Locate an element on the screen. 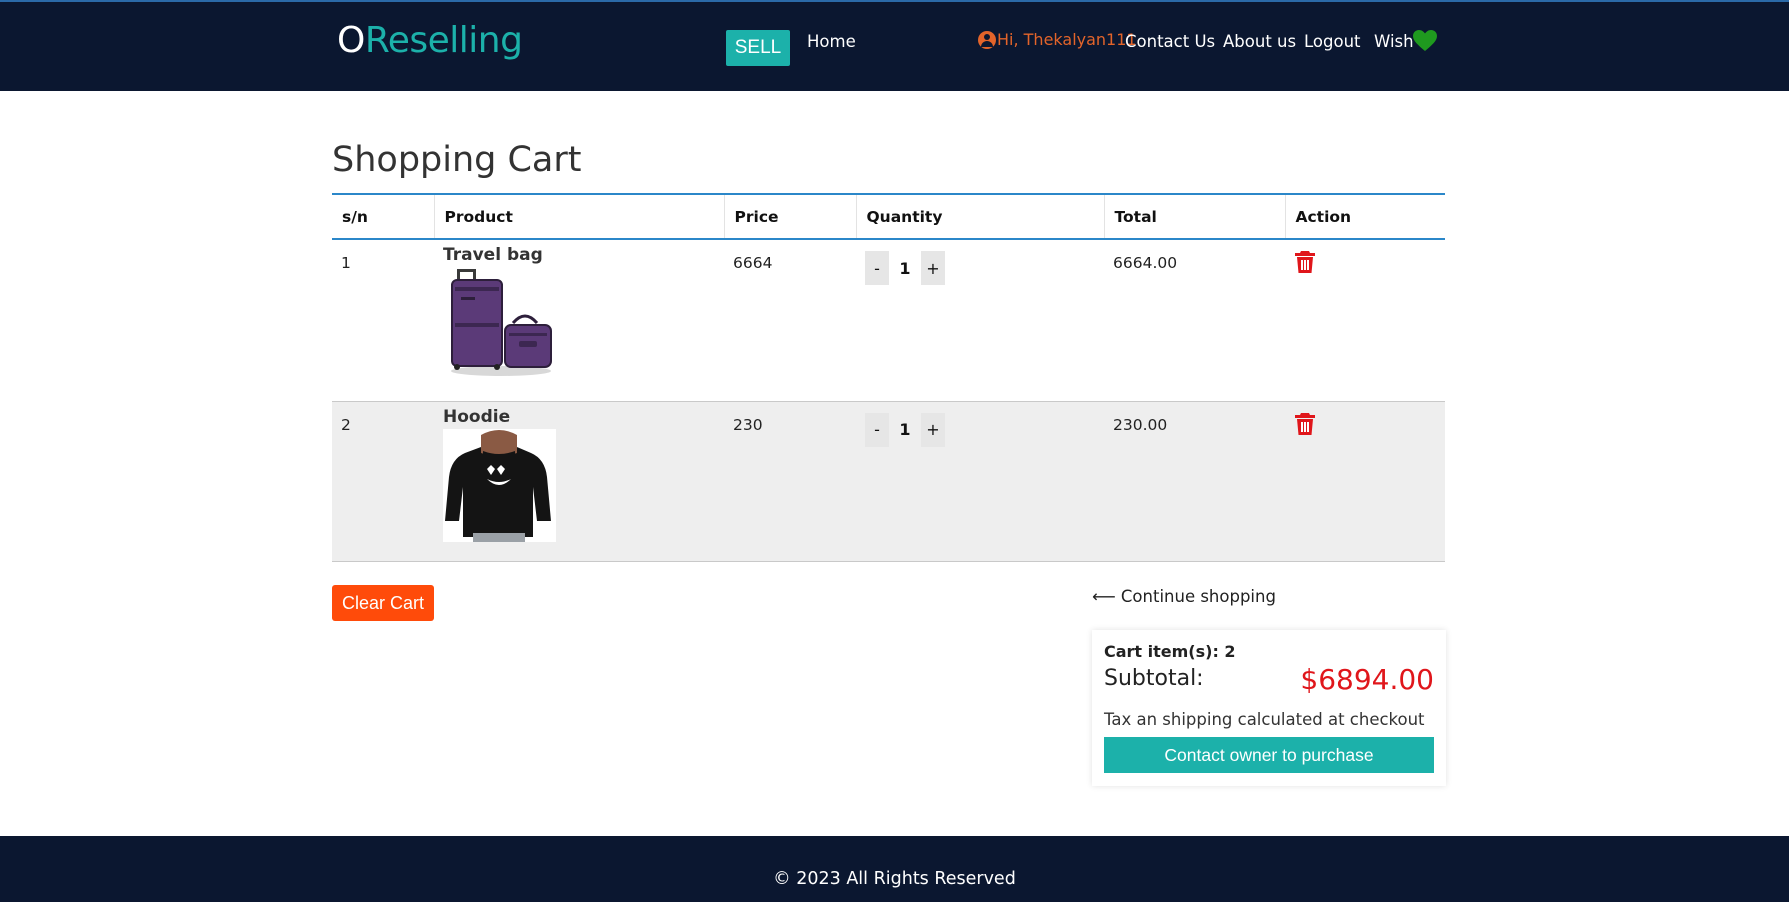 This screenshot has width=1789, height=902. site-logo: OReselling is located at coordinates (430, 40).